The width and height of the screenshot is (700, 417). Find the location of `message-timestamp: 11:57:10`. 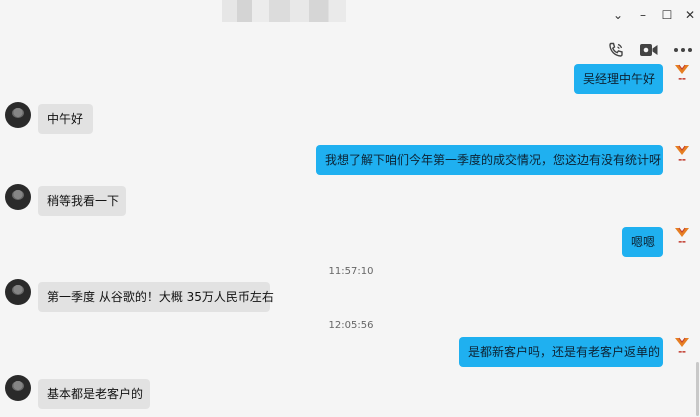

message-timestamp: 11:57:10 is located at coordinates (351, 271).